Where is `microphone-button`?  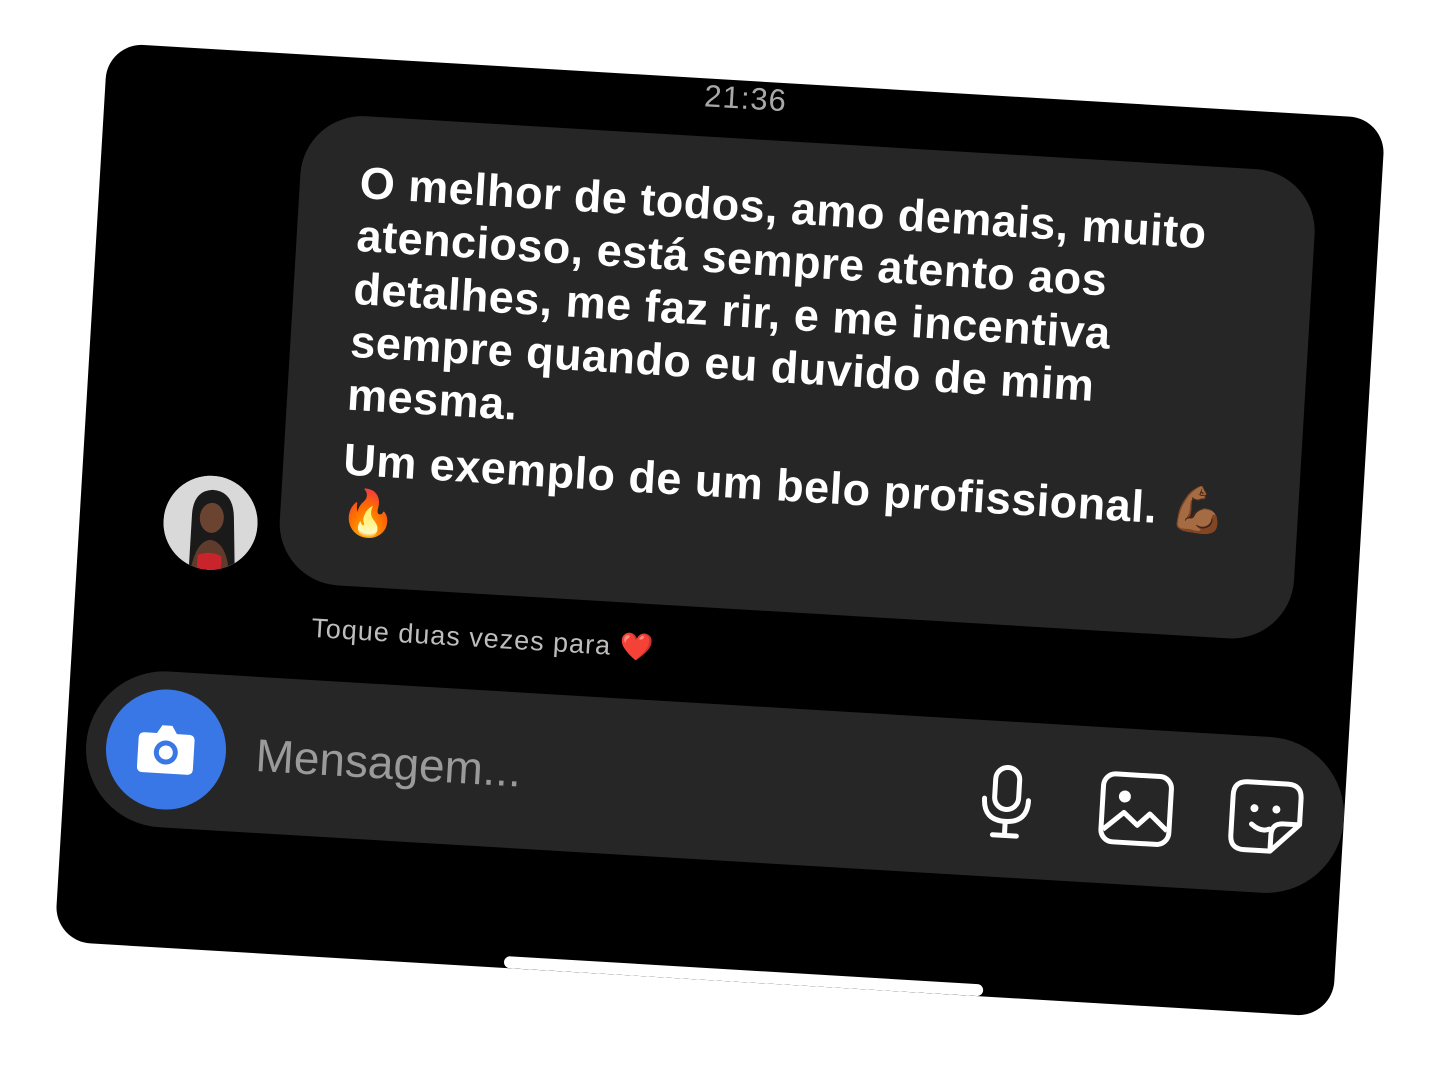 microphone-button is located at coordinates (1006, 801).